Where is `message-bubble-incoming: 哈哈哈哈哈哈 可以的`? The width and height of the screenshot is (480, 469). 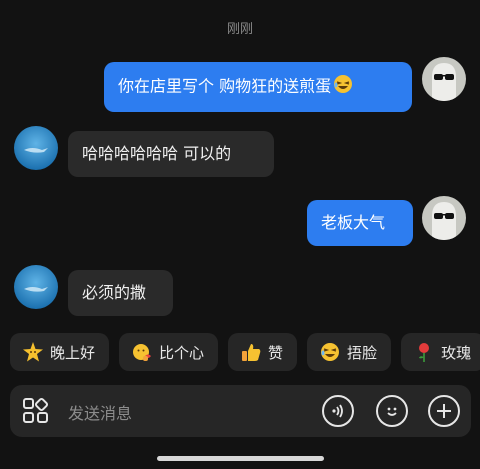
message-bubble-incoming: 哈哈哈哈哈哈 可以的 is located at coordinates (171, 154).